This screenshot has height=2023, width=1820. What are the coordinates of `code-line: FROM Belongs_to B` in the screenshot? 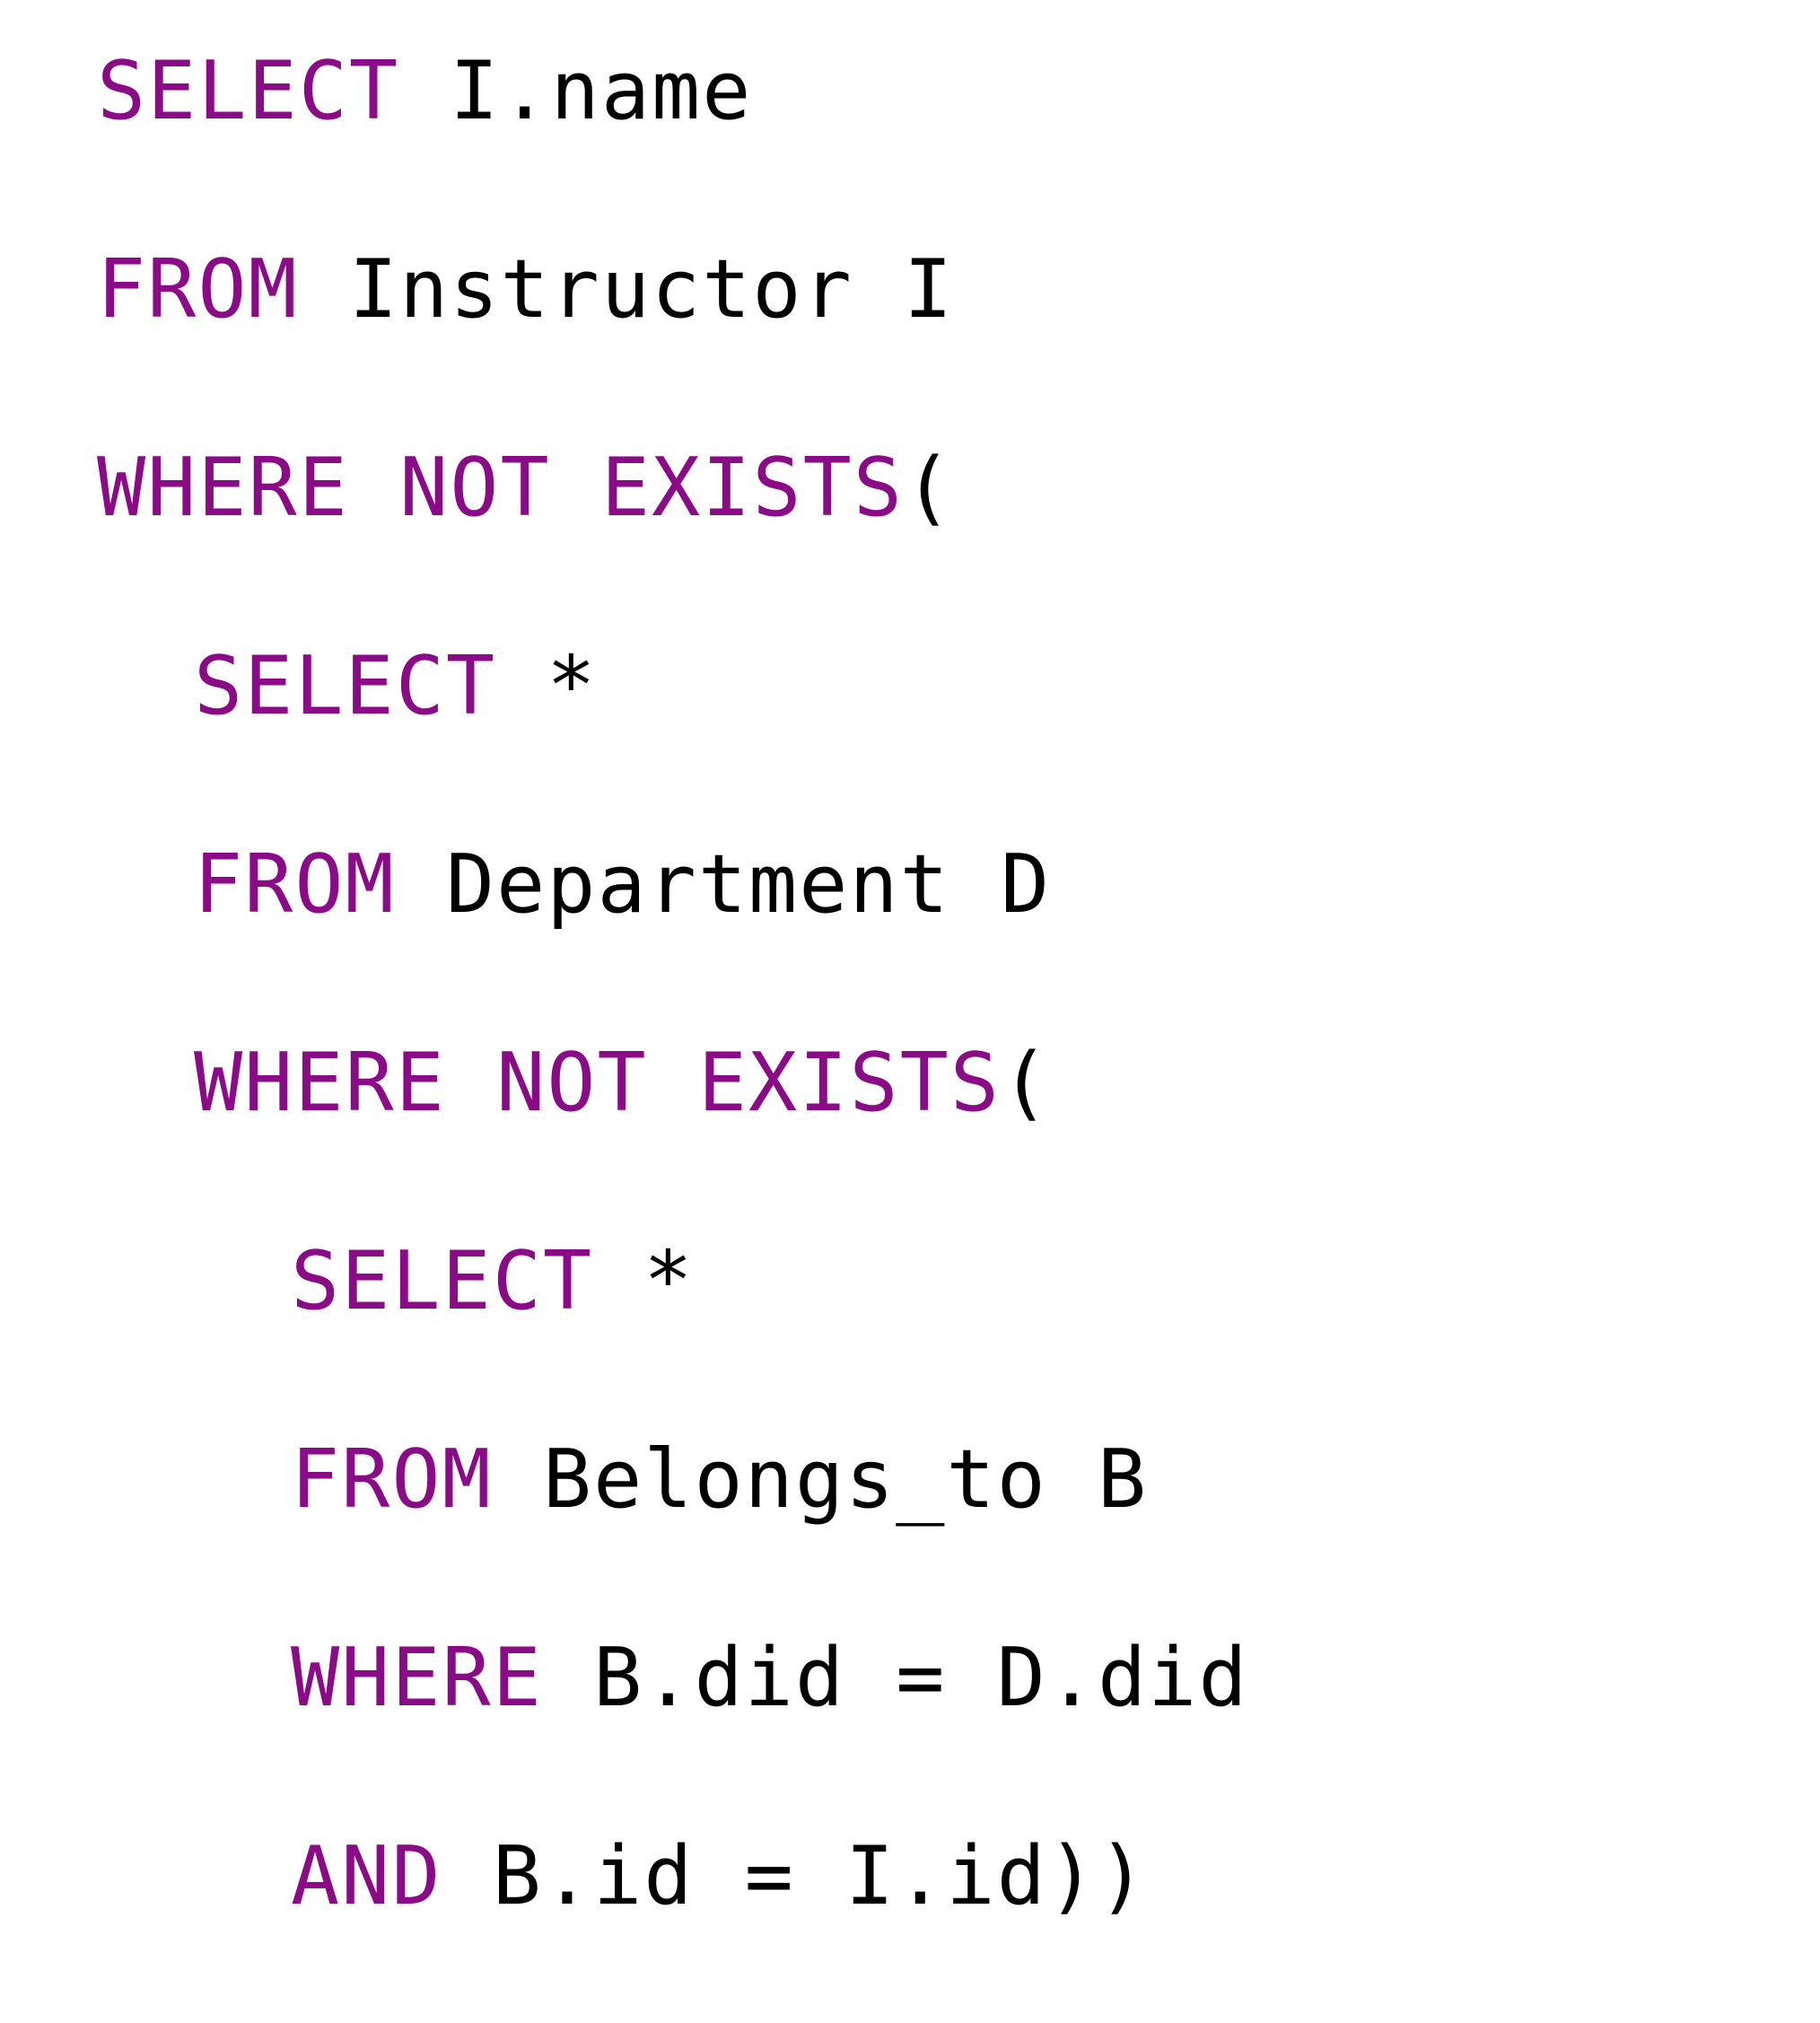 It's located at (673, 1480).